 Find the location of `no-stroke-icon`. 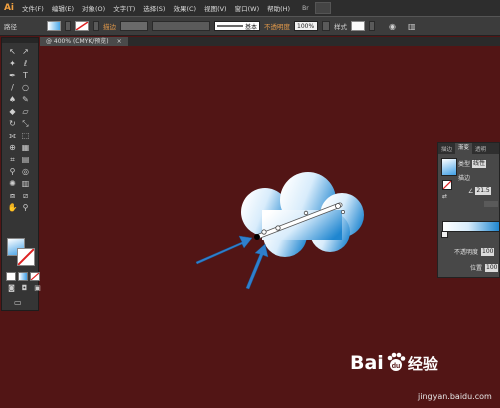

no-stroke-icon is located at coordinates (82, 26).